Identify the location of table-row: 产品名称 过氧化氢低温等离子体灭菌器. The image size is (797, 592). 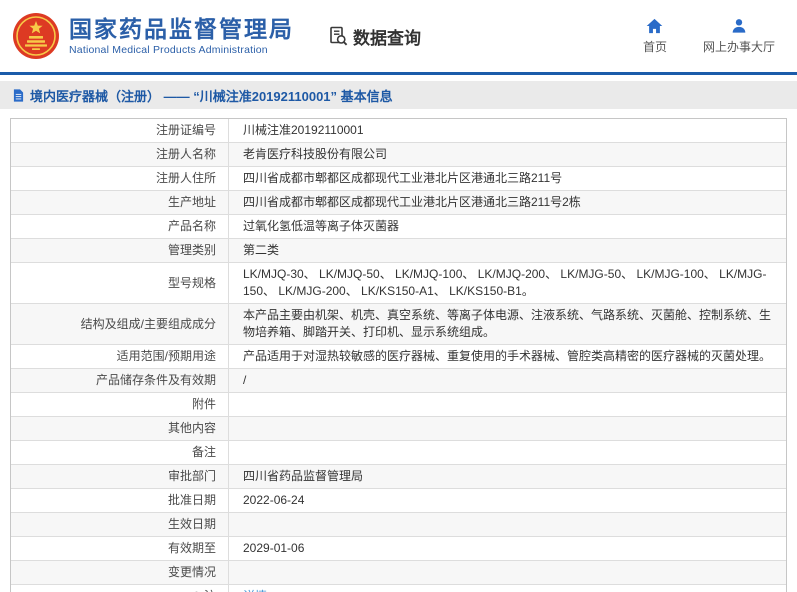
(398, 226).